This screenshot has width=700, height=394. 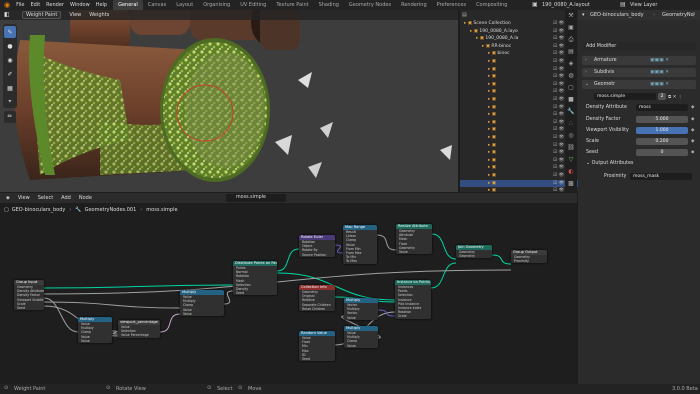 What do you see at coordinates (35, 5) in the screenshot?
I see `menu-edit: Edit` at bounding box center [35, 5].